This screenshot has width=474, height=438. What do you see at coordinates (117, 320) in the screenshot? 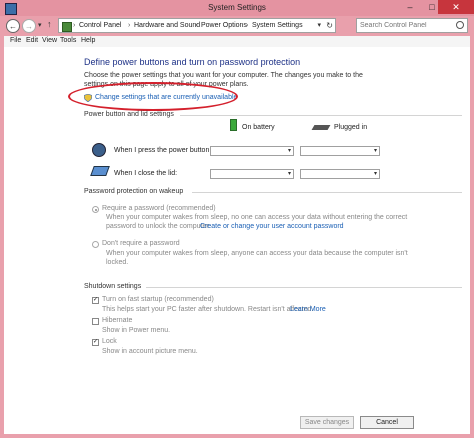
I see `hibernate-label: Hibernate` at bounding box center [117, 320].